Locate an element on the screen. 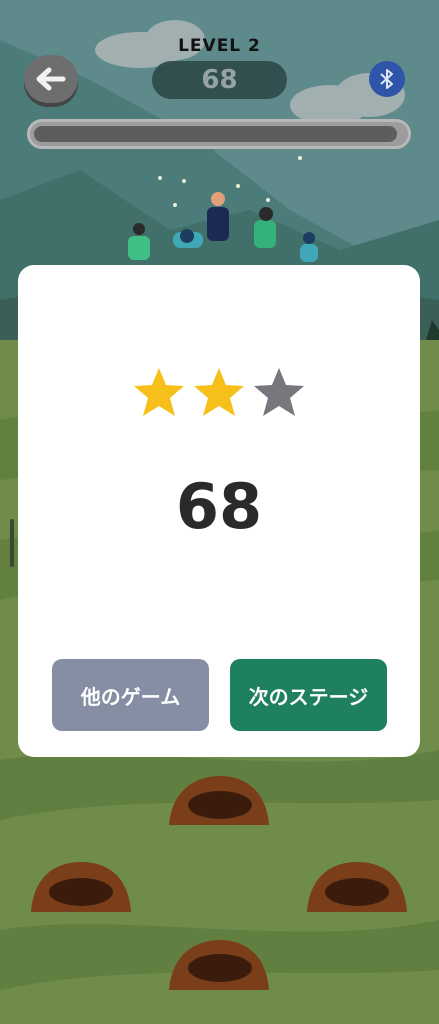  progress-bar is located at coordinates (219, 134).